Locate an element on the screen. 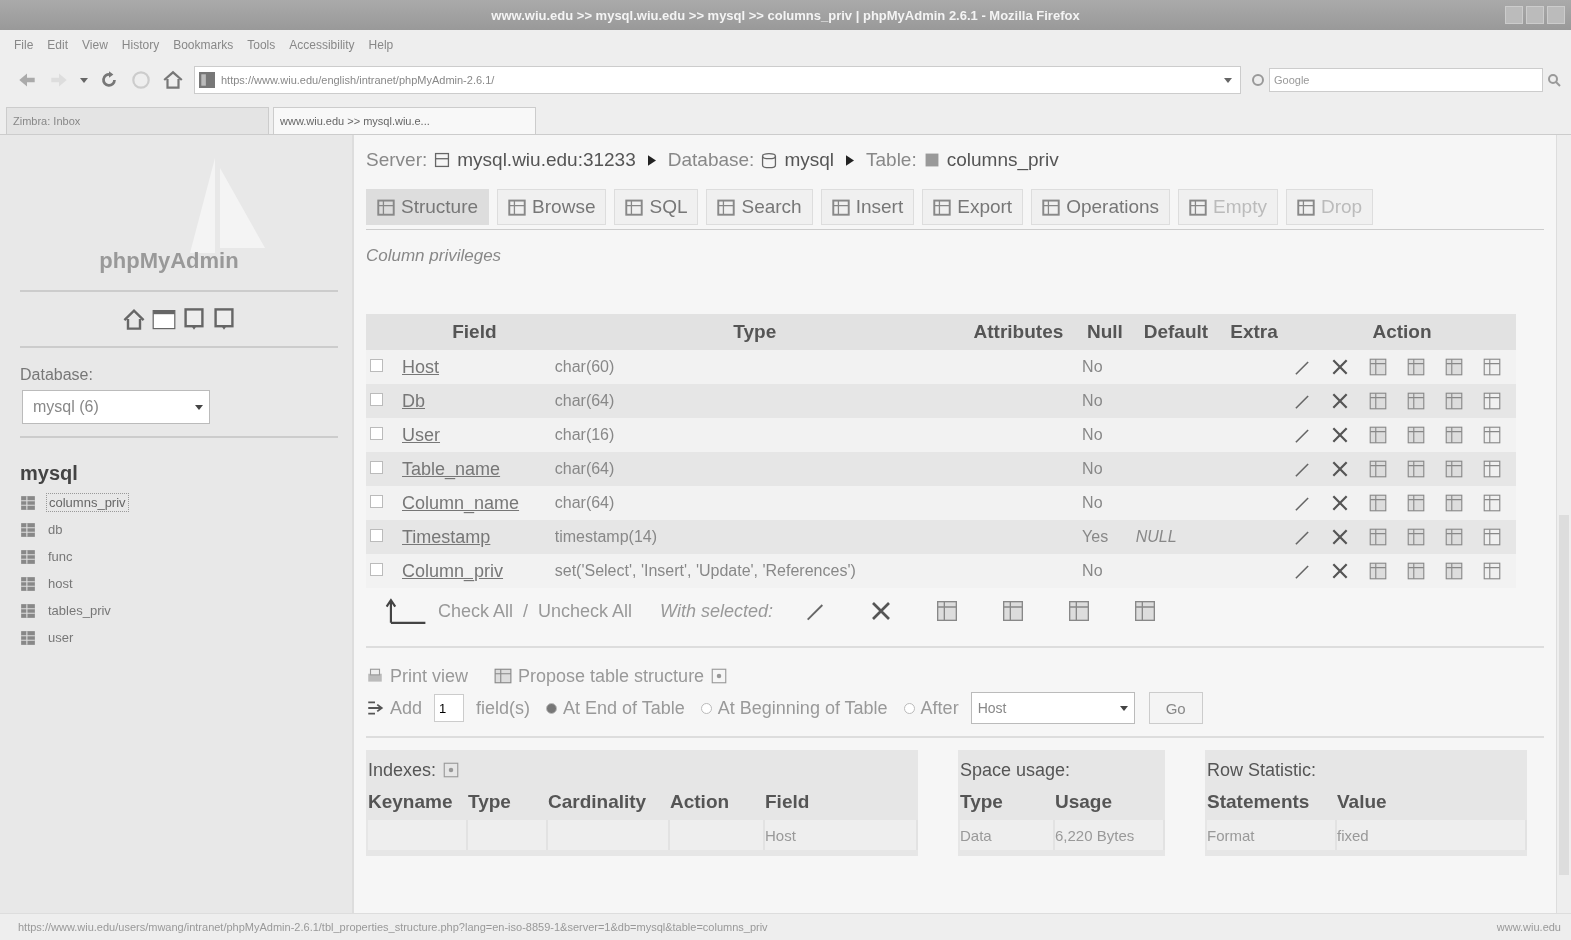 Image resolution: width=1571 pixels, height=940 pixels. column-header: Null is located at coordinates (1105, 332).